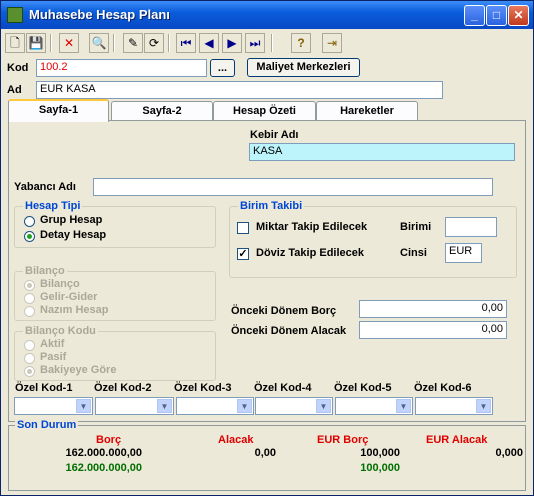  I want to click on alacak-value: 0,00, so click(265, 453).